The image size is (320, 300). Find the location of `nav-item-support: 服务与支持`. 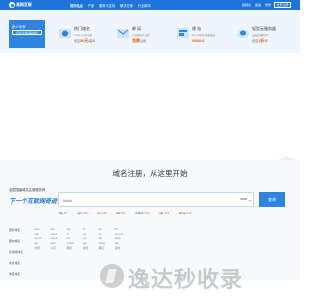

nav-item-support: 服务与支持 is located at coordinates (107, 5).